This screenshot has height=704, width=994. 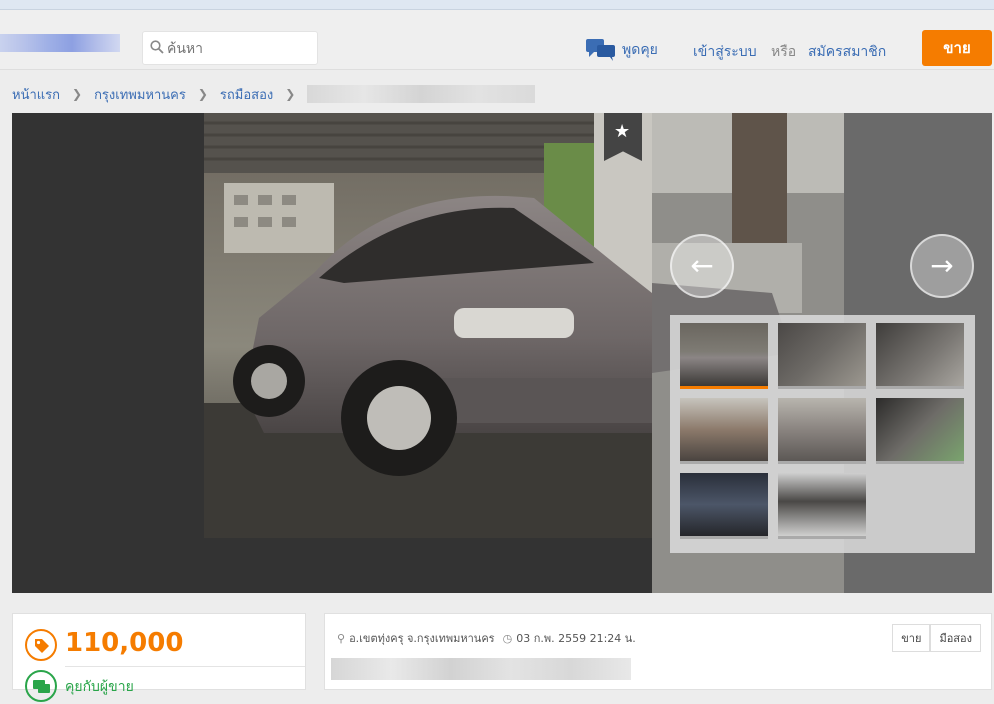 I want to click on search-box, so click(x=230, y=48).